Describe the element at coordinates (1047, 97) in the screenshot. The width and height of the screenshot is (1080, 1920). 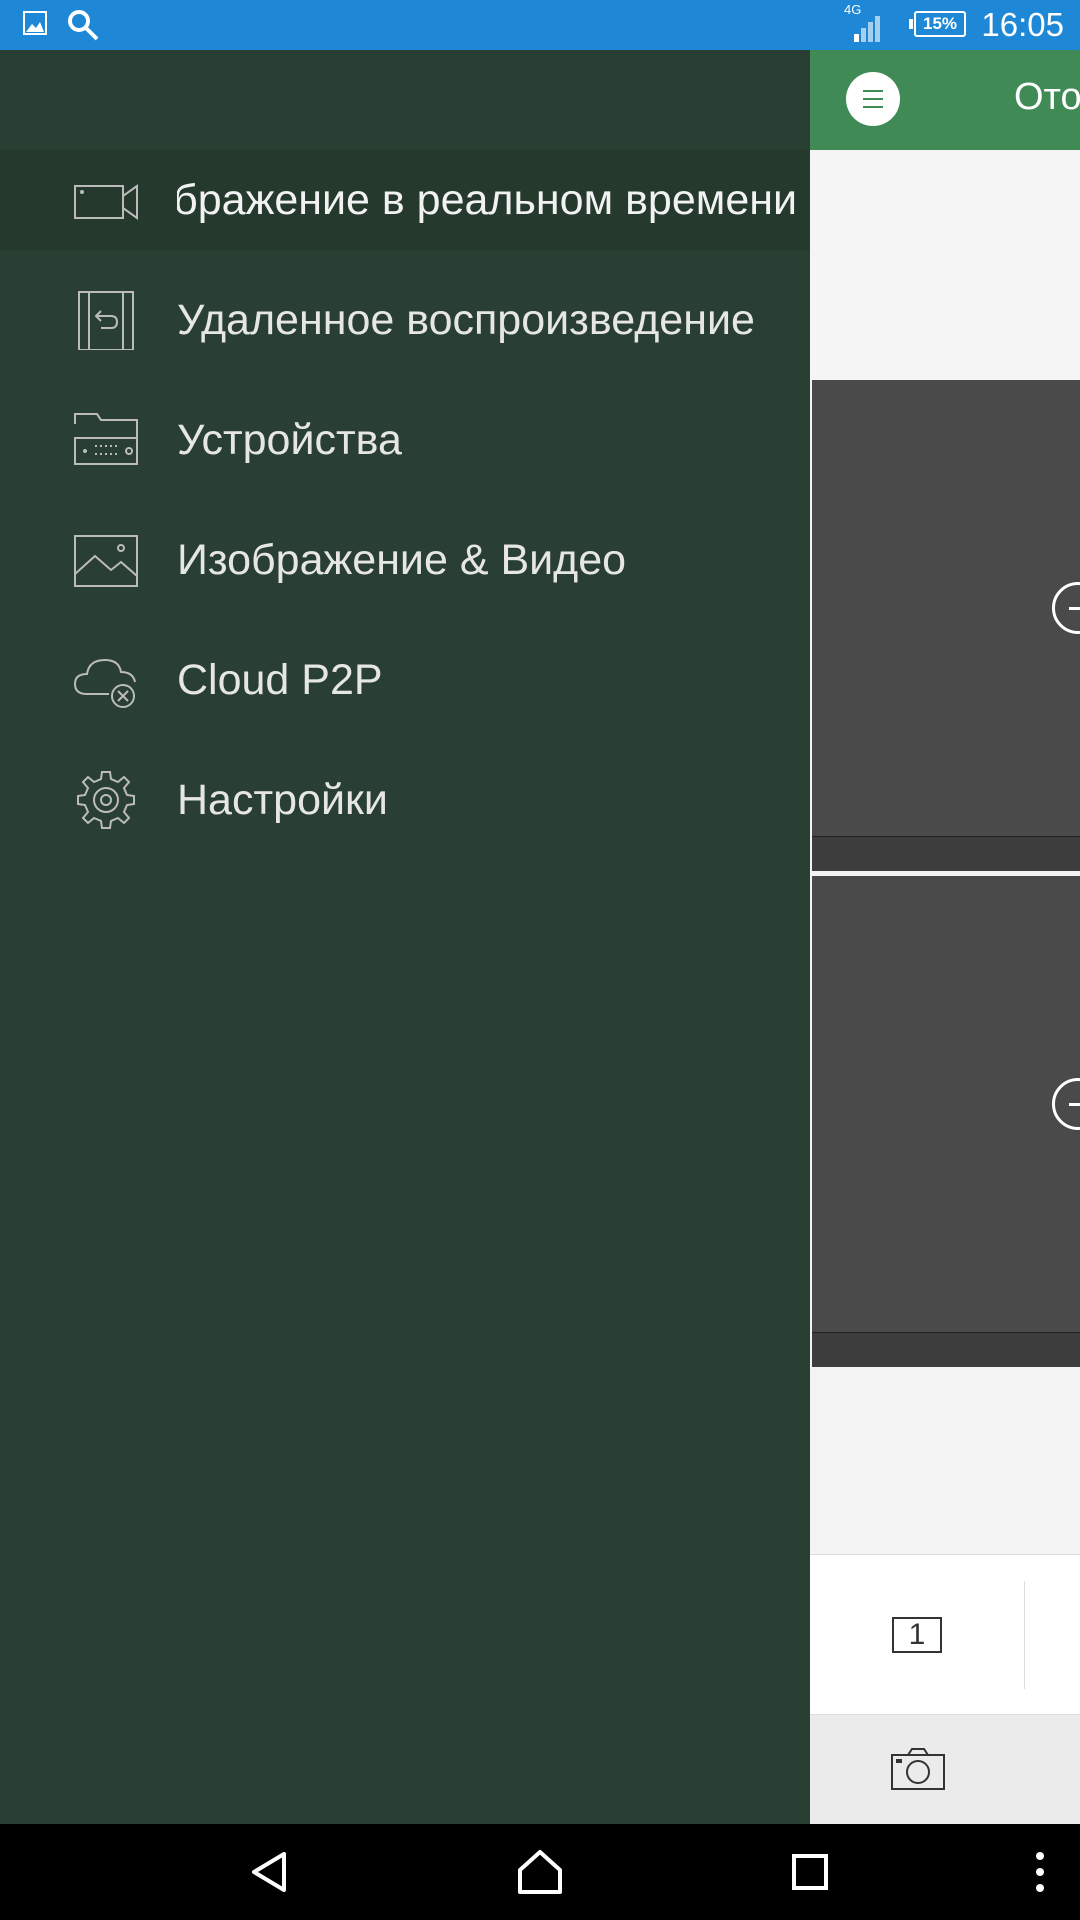
I see `page-title: Отображение в реальном времени` at that location.